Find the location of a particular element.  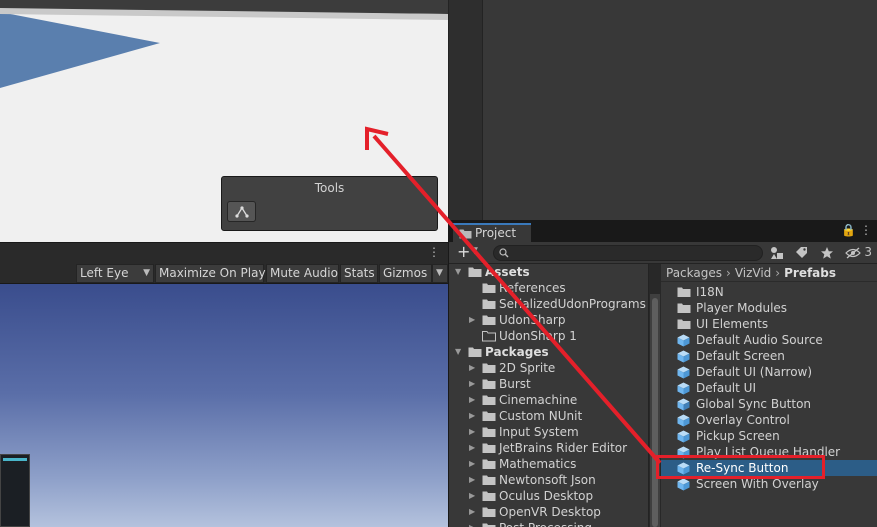

tree-item-label: 2D Sprite is located at coordinates (527, 368).